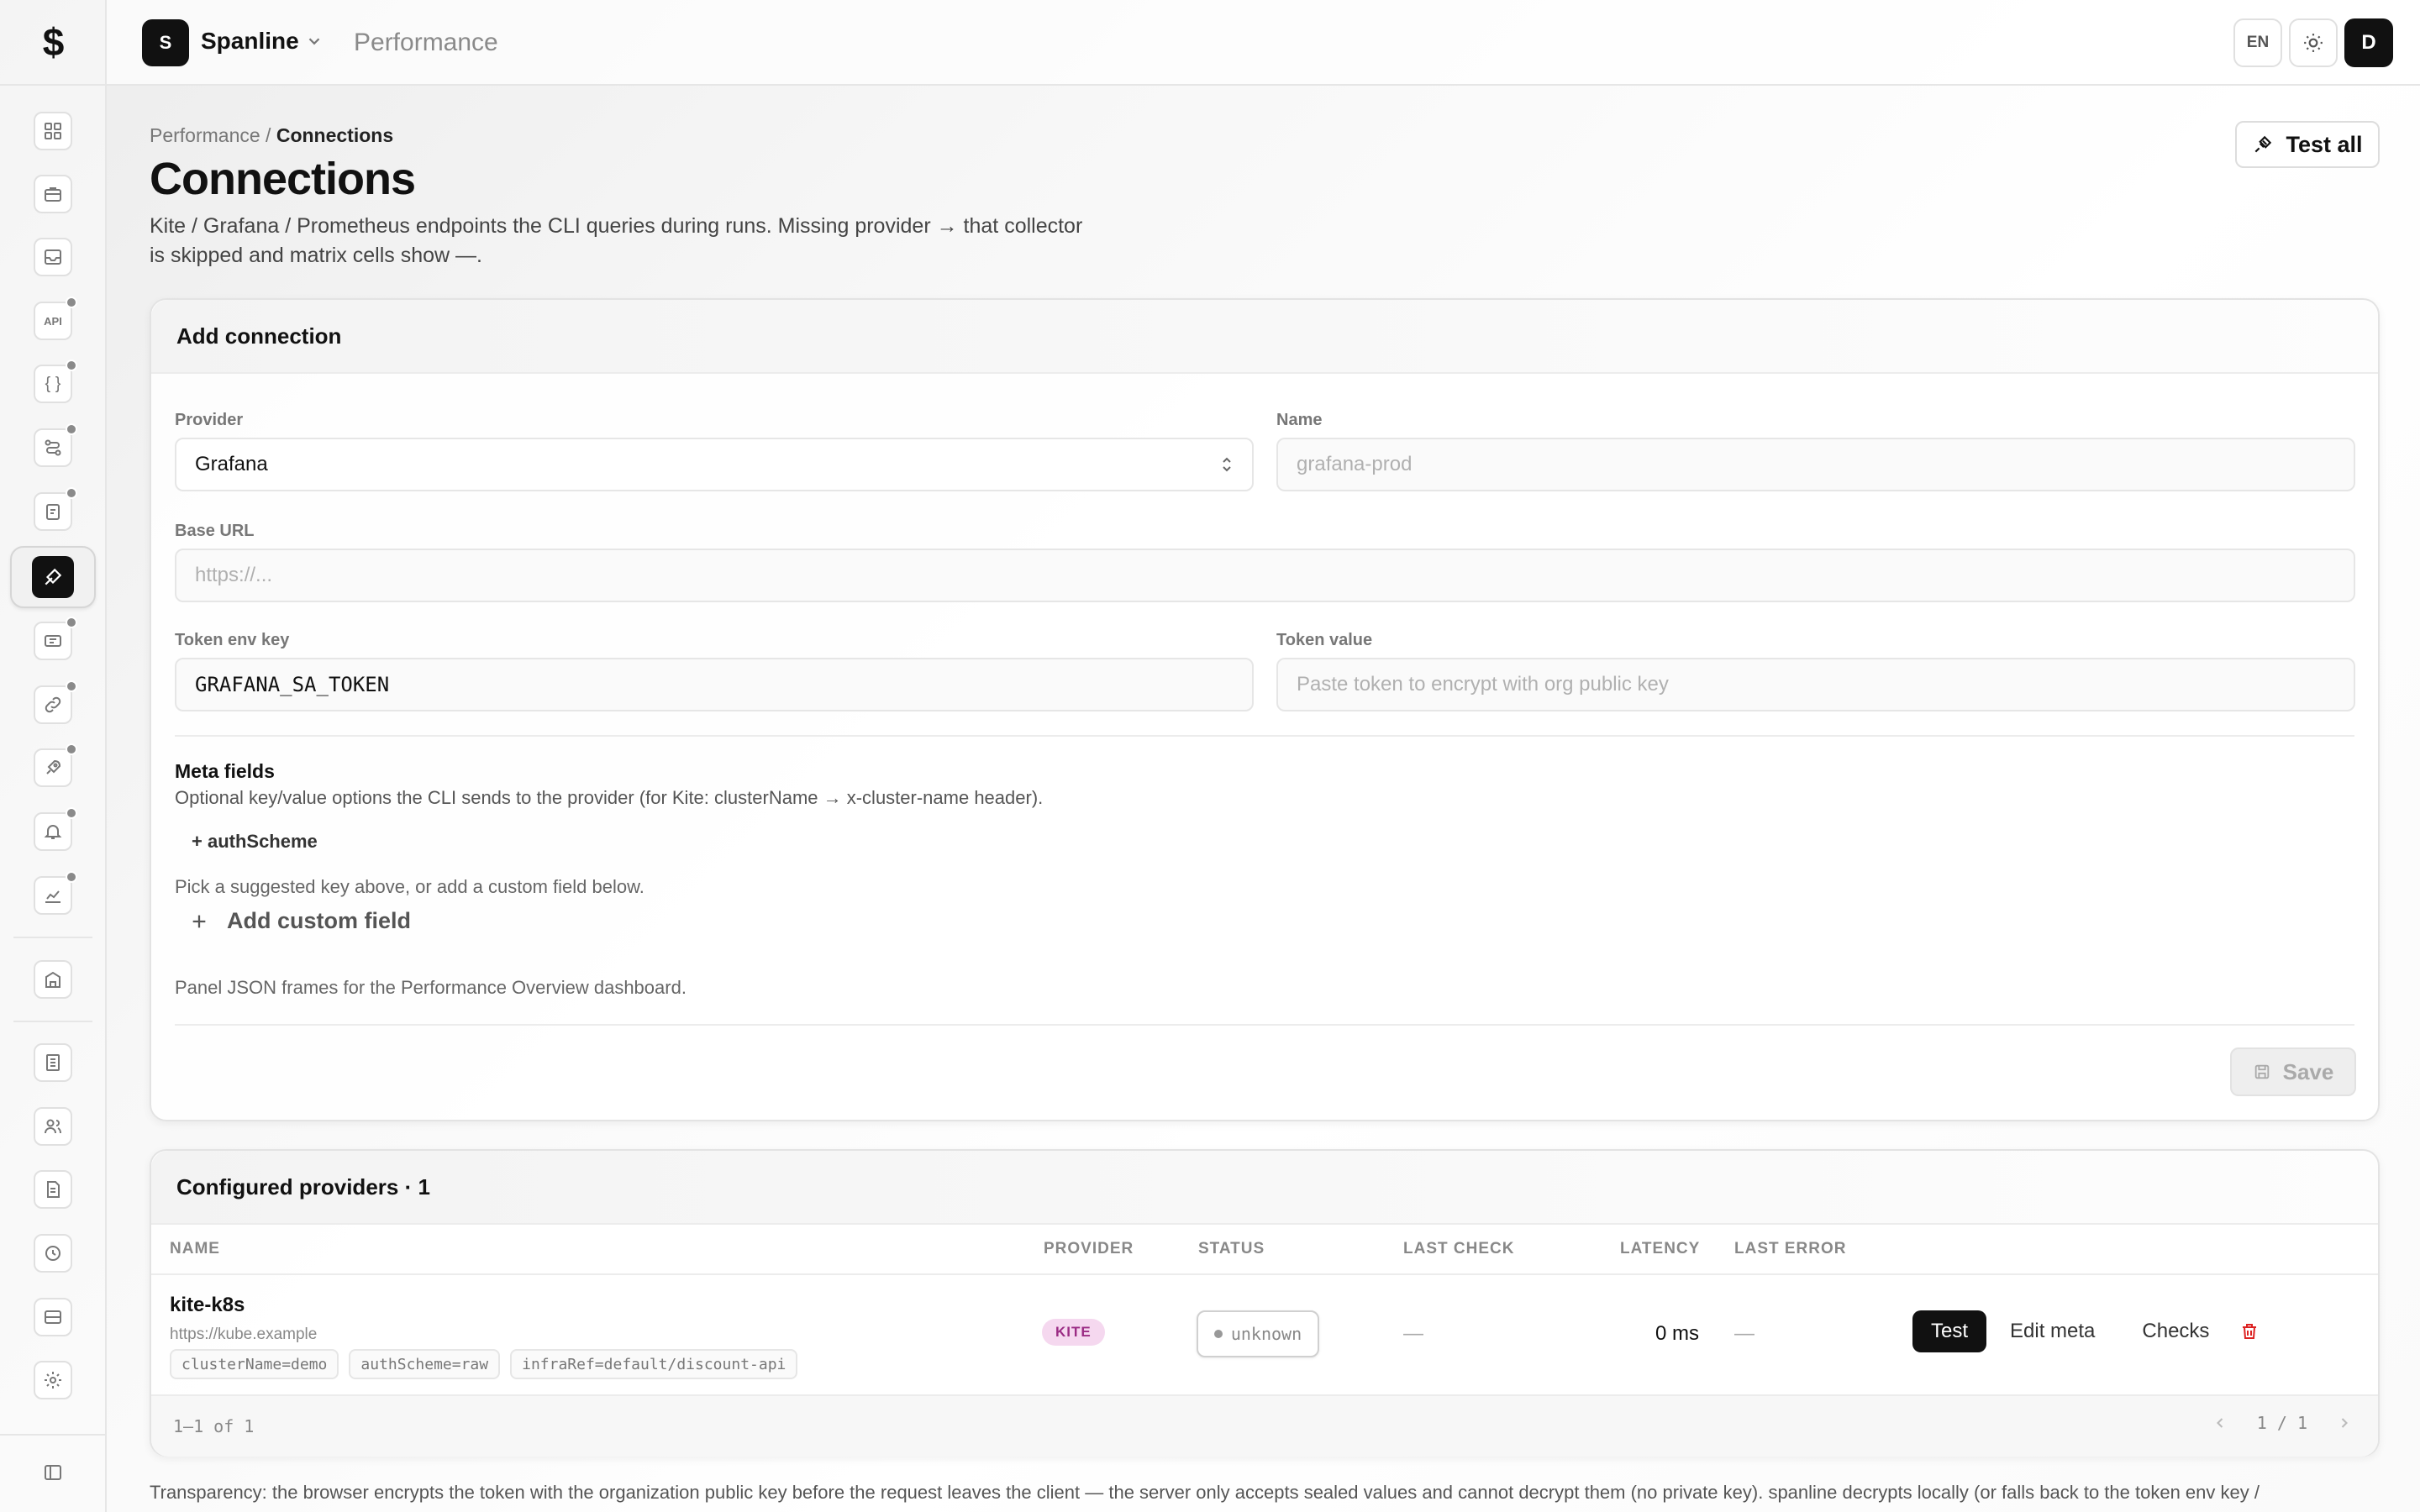  I want to click on dollar-logo-icon: $, so click(53, 42).